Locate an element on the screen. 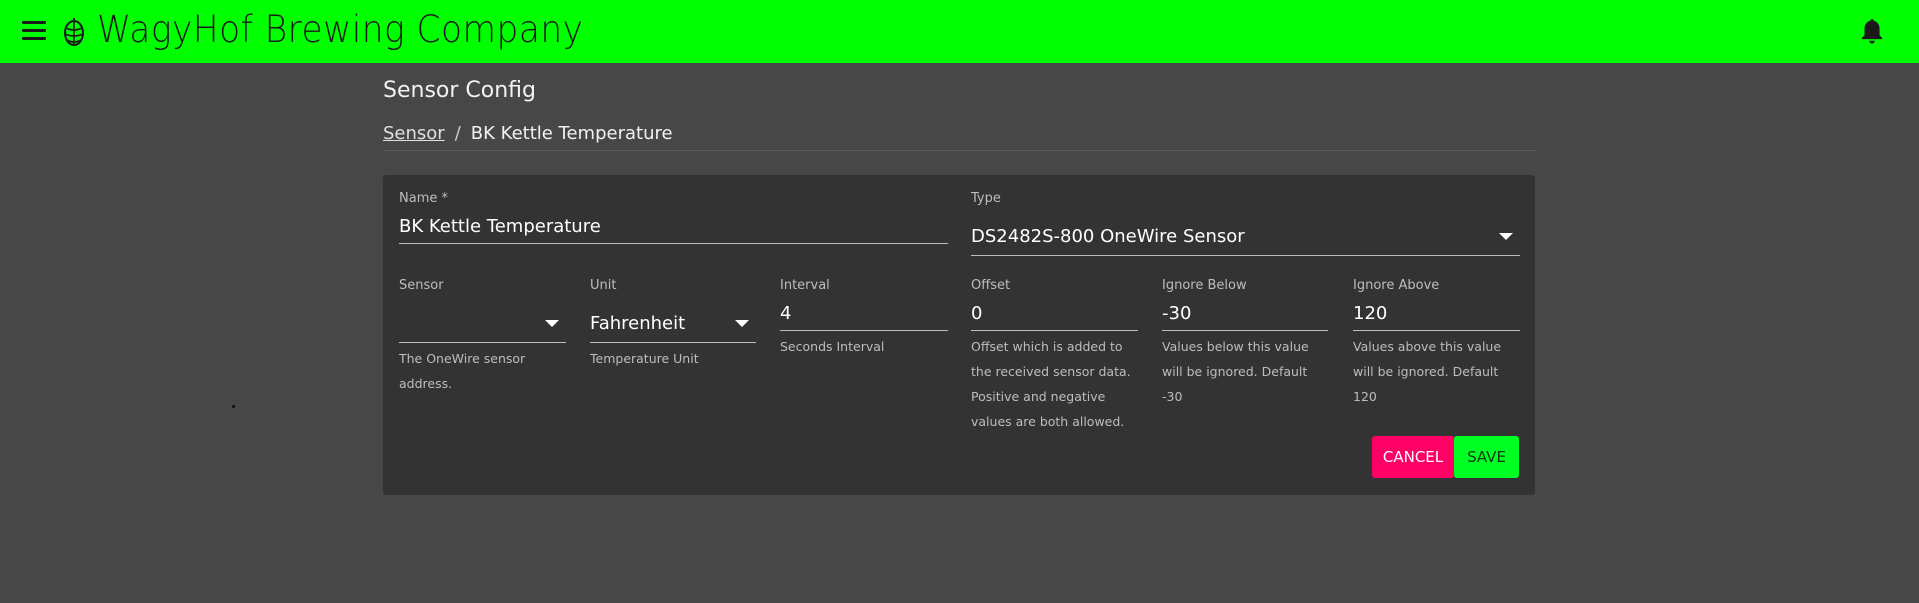 Image resolution: width=1919 pixels, height=603 pixels. app-title: WagyHof Brewing Company is located at coordinates (340, 29).